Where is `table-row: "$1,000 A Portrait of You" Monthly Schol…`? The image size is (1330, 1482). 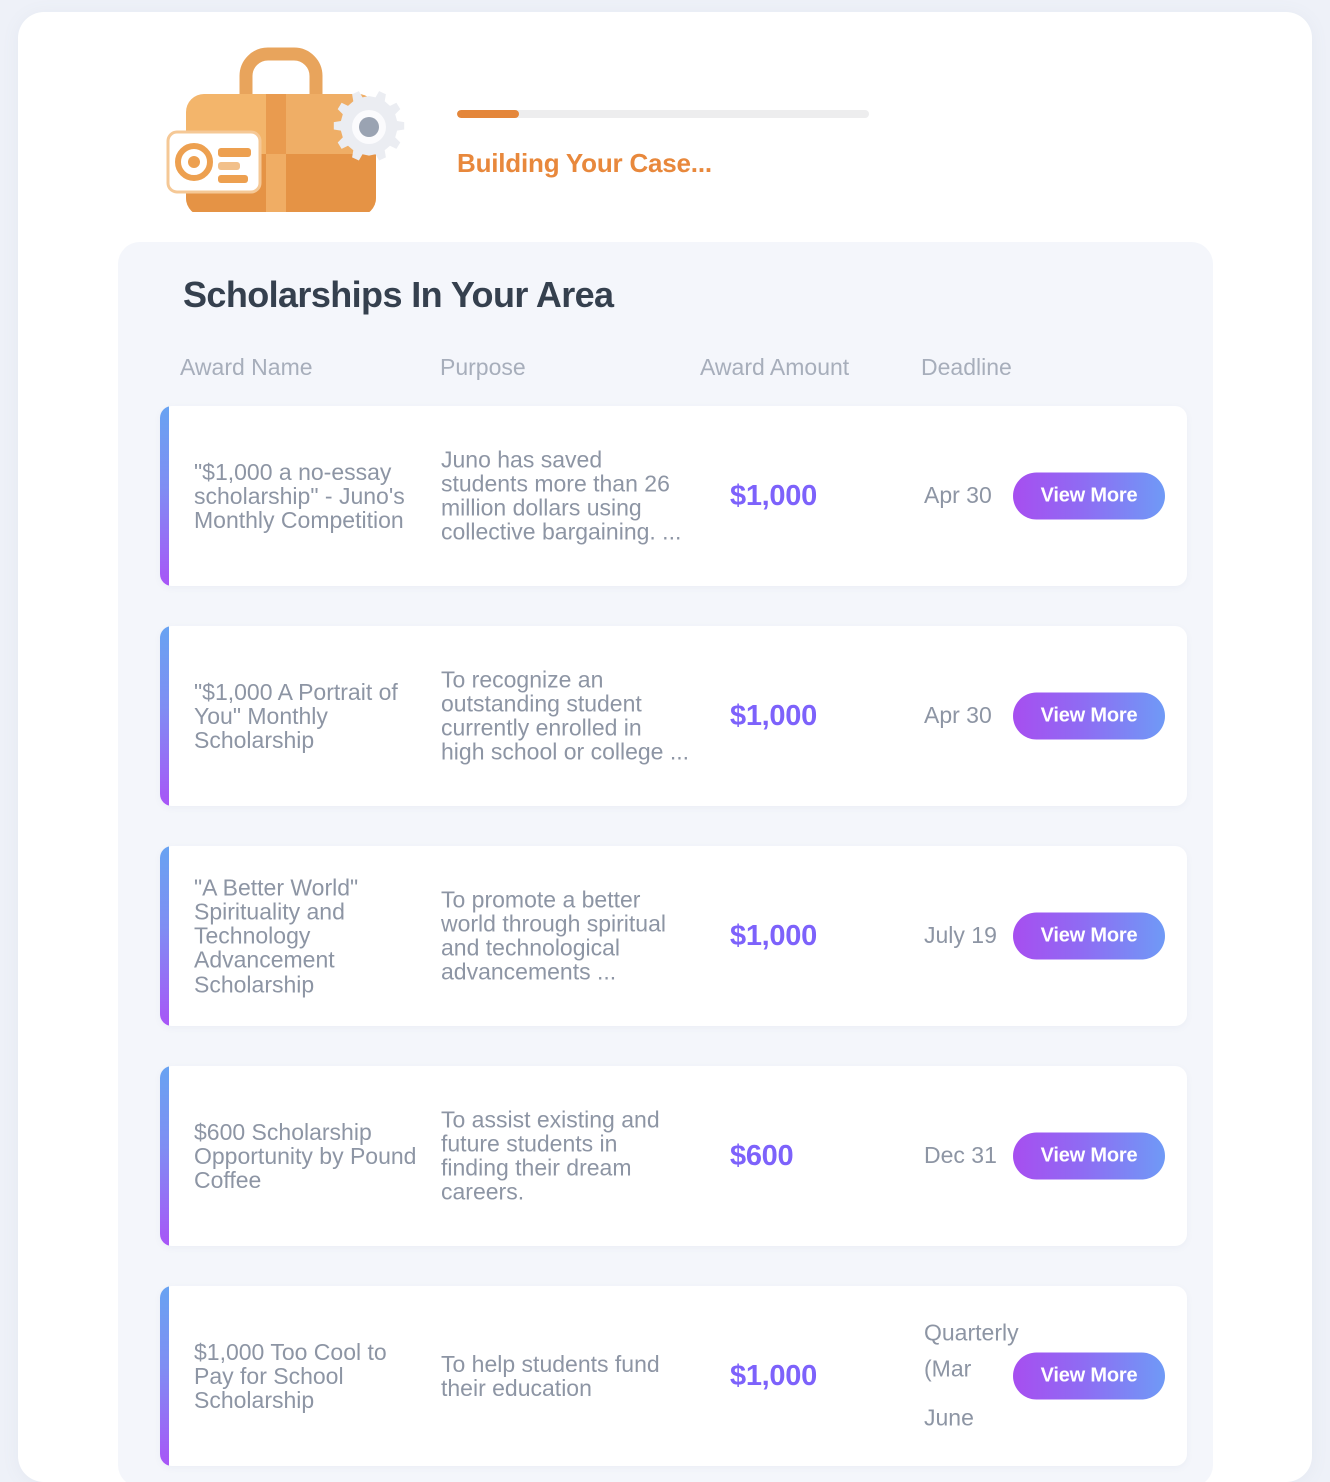
table-row: "$1,000 A Portrait of You" Monthly Schol… is located at coordinates (673, 716).